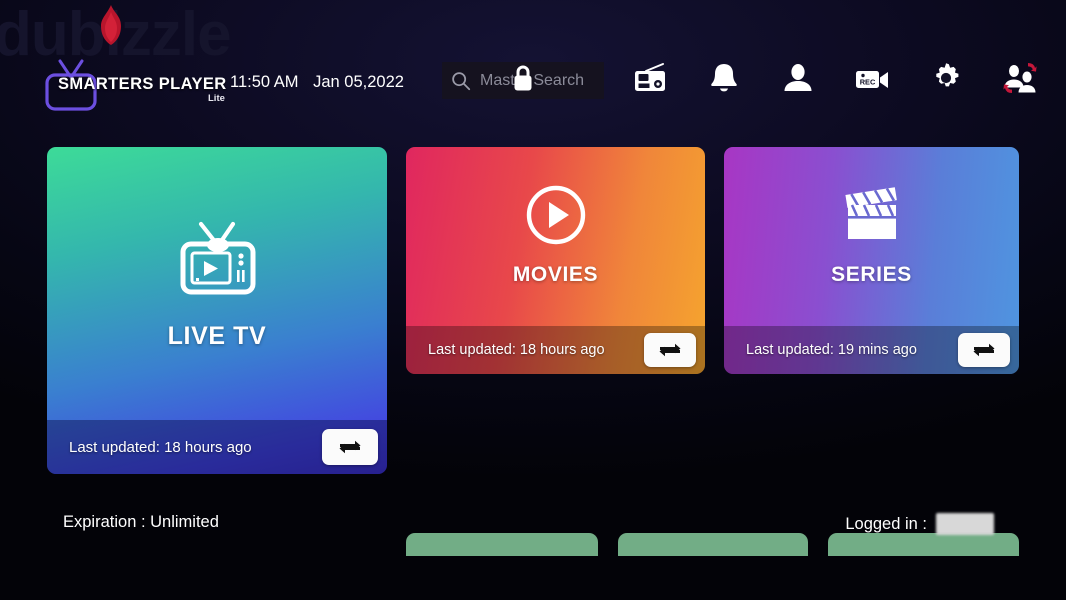 This screenshot has width=1066, height=600. What do you see at coordinates (946, 78) in the screenshot?
I see `gear-icon` at bounding box center [946, 78].